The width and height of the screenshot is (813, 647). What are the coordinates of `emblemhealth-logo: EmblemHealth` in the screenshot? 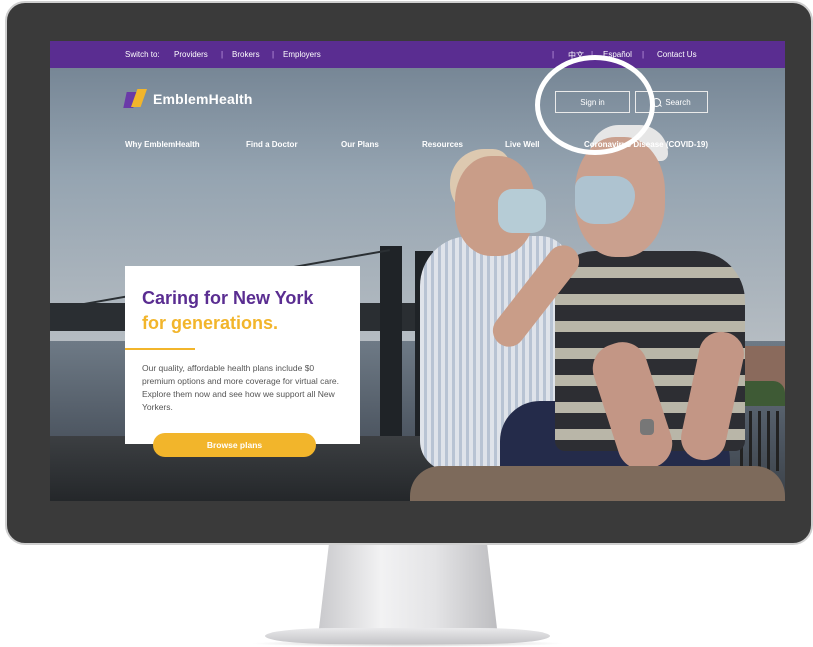 It's located at (188, 99).